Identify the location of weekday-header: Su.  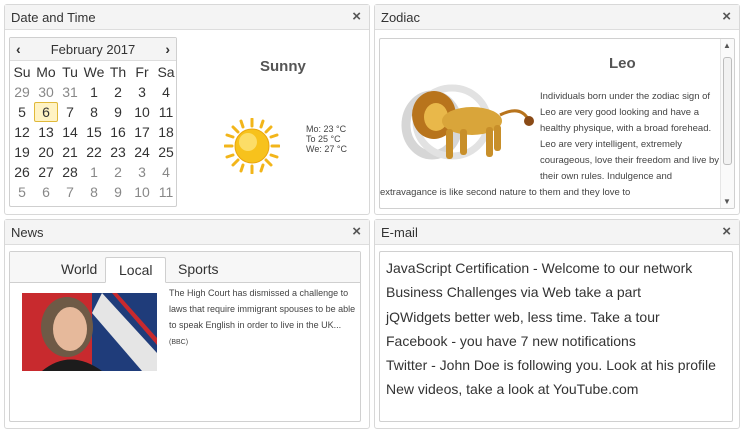
(22, 72).